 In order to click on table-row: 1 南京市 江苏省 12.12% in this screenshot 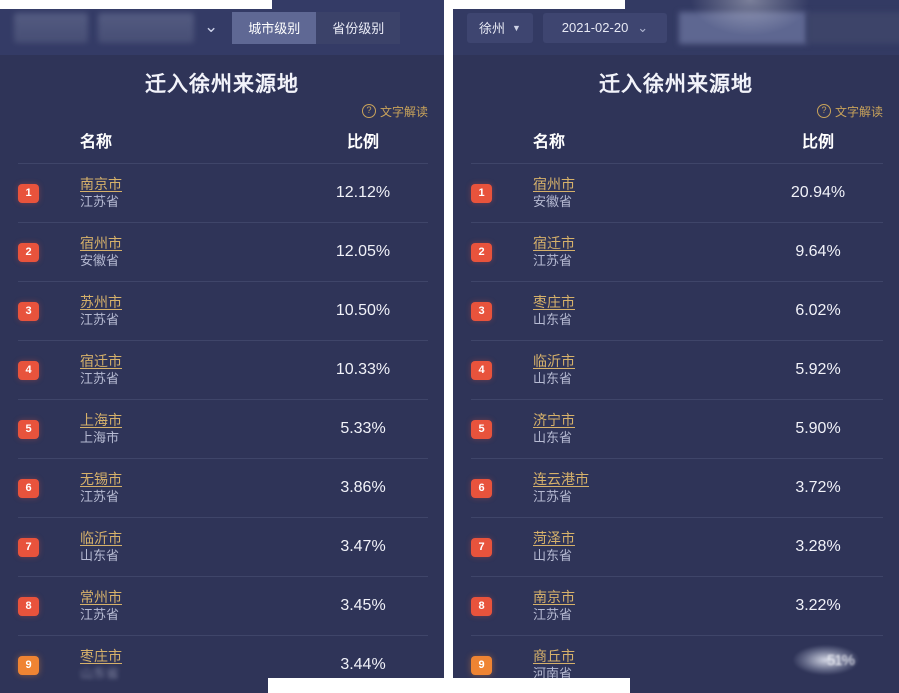, I will do `click(223, 192)`.